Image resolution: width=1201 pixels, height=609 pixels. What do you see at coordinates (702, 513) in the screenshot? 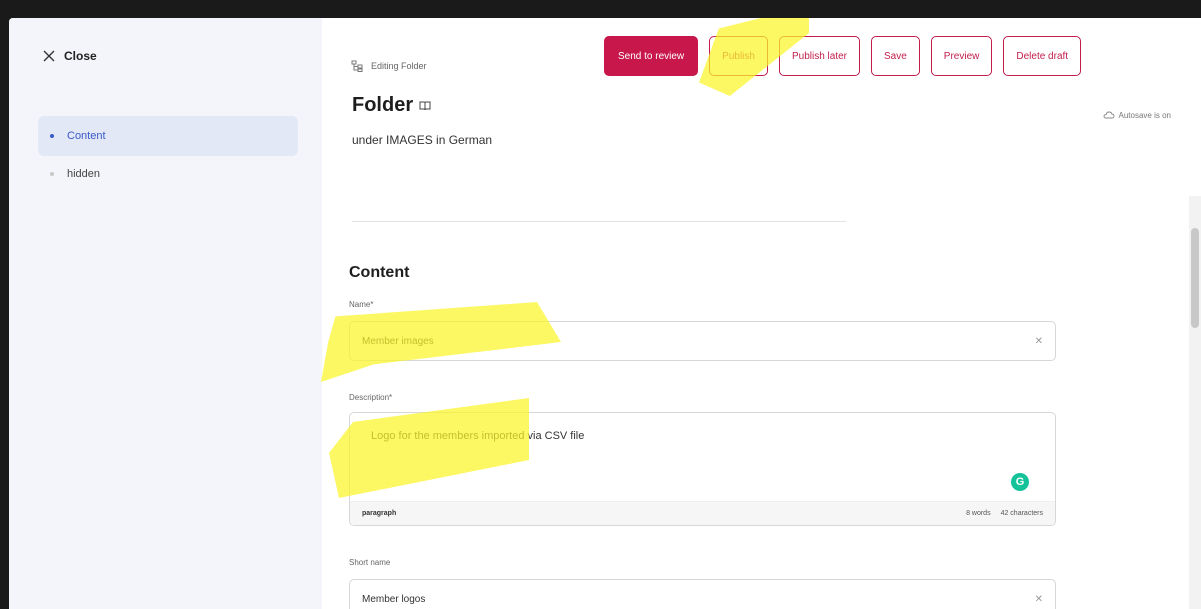
I see `editor-status-bar: paragraph 8 words 42 characters` at bounding box center [702, 513].